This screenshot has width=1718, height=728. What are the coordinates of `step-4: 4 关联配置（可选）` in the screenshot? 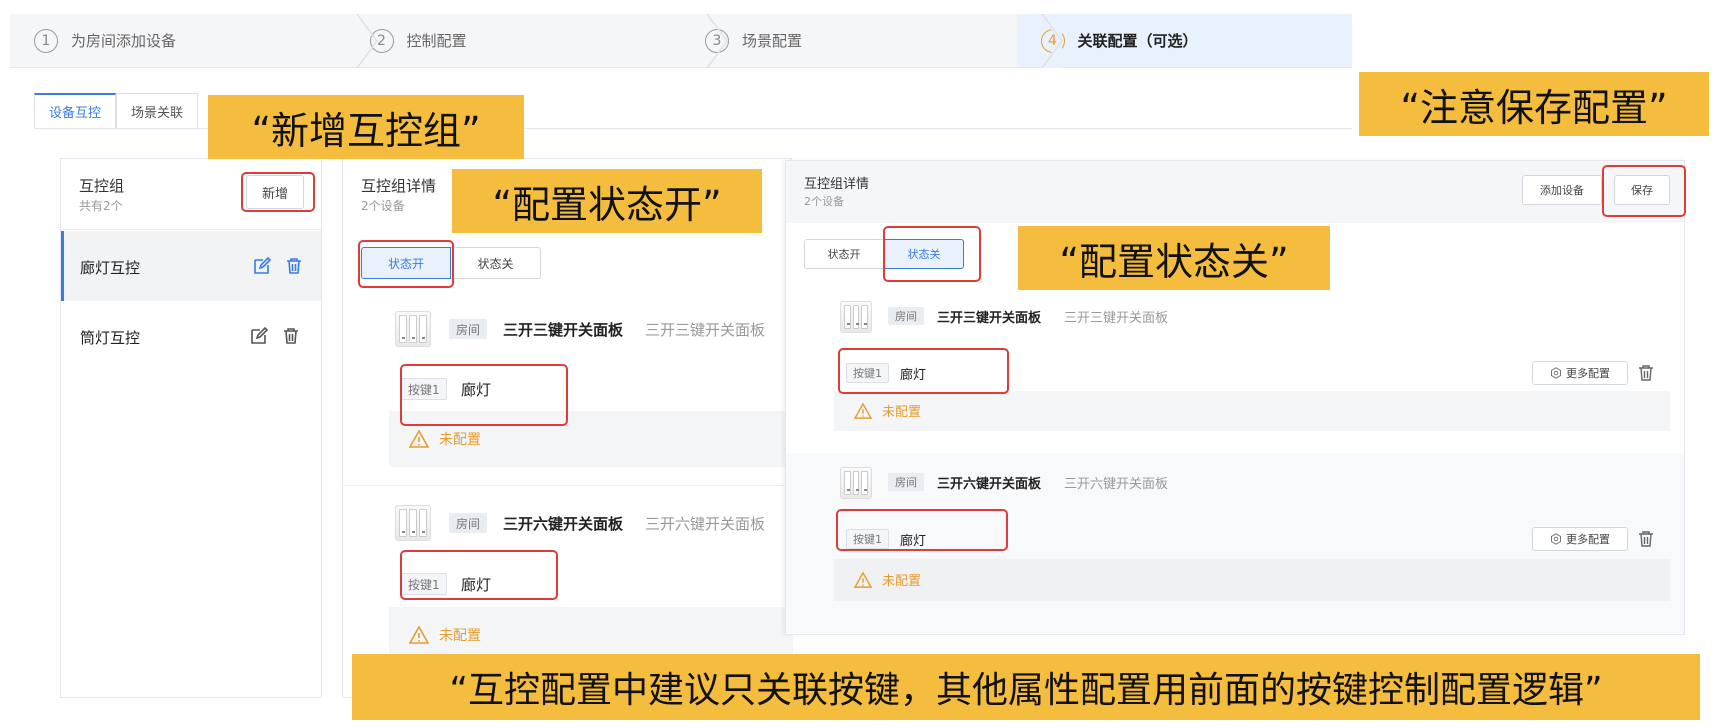 It's located at (1184, 40).